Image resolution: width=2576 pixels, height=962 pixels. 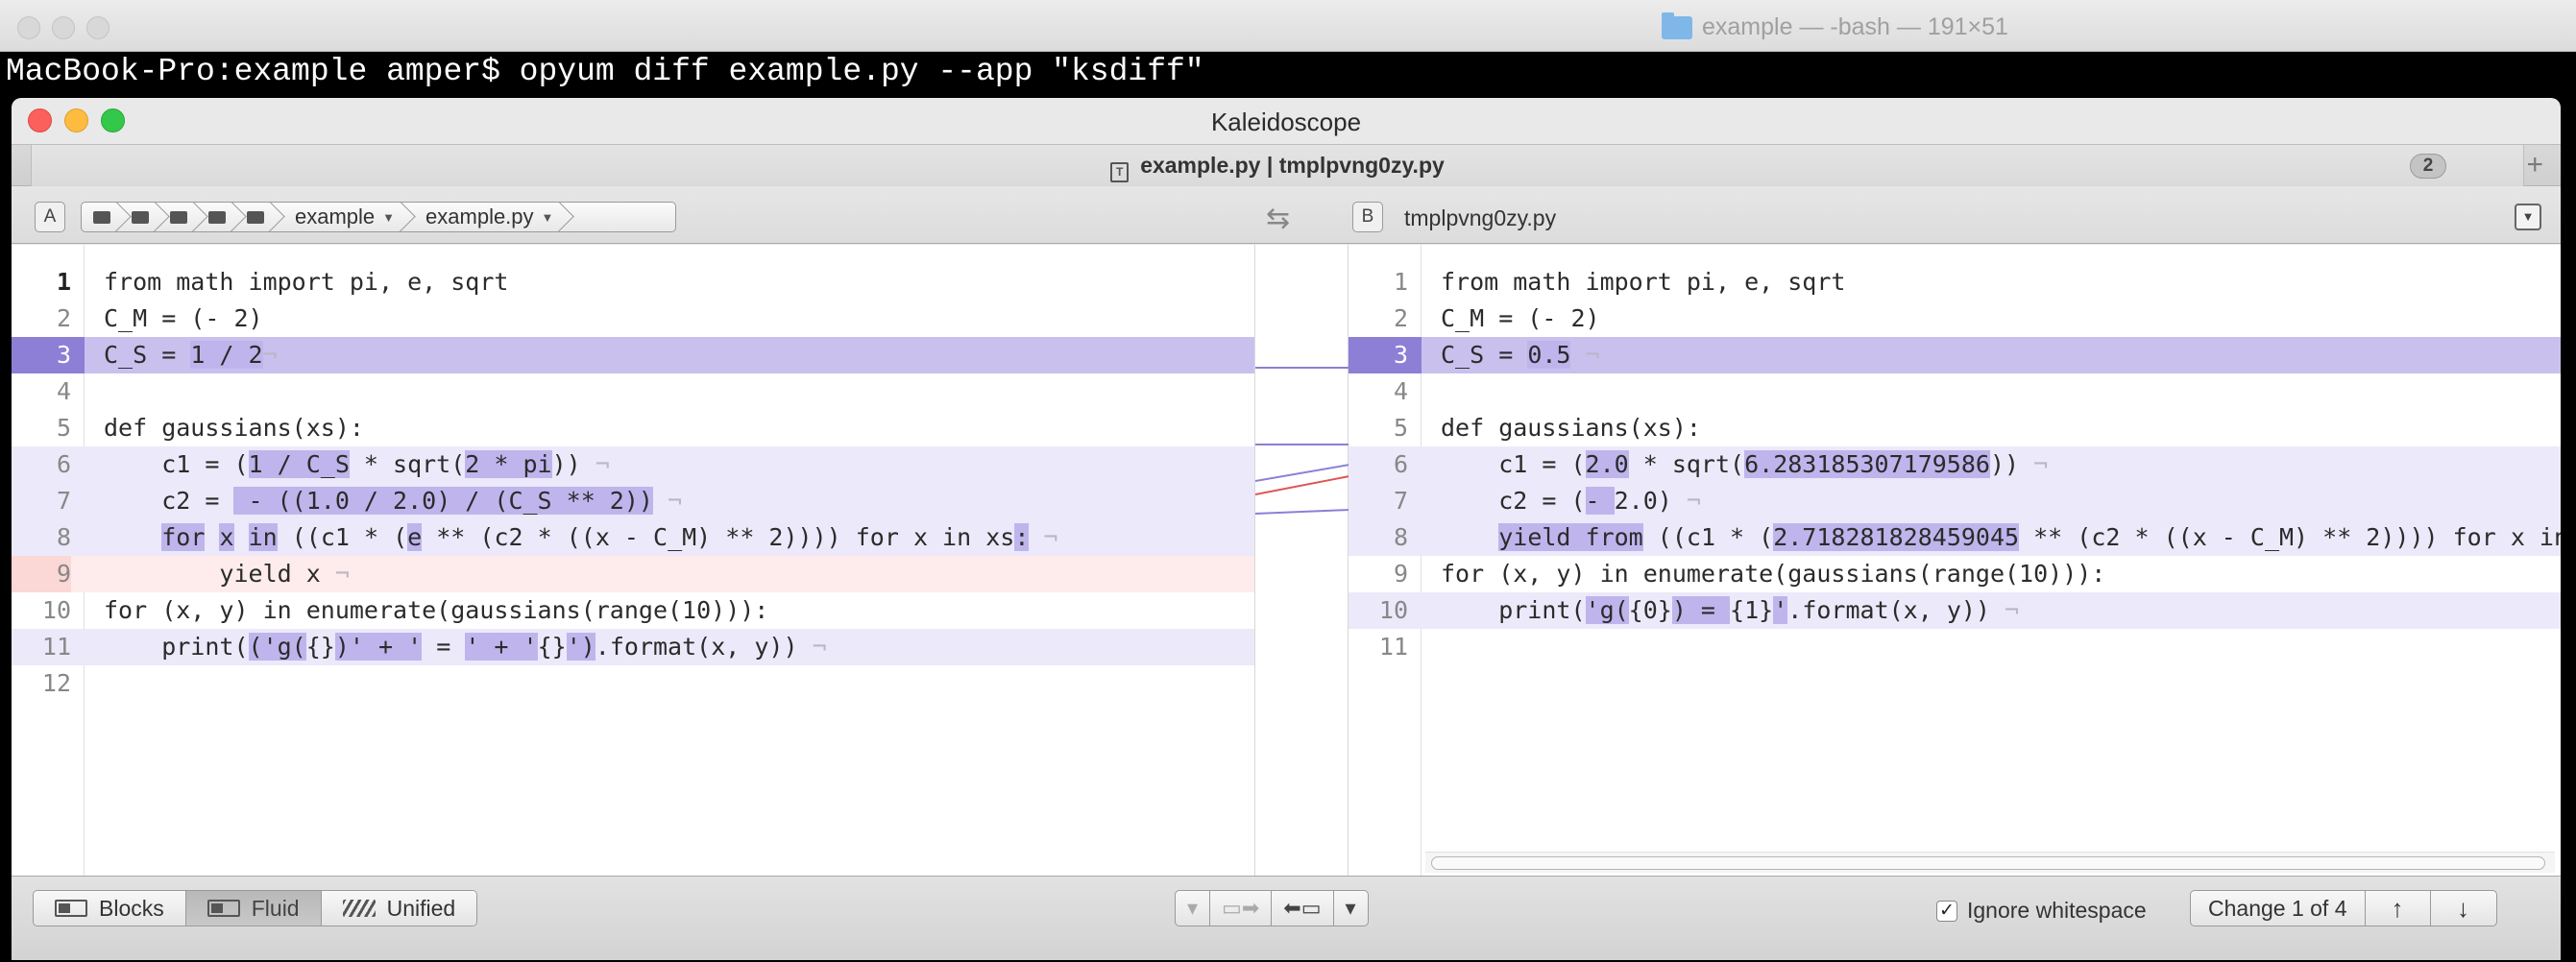 I want to click on terminal-title-text: example — -bash — 191×51, so click(x=1855, y=26).